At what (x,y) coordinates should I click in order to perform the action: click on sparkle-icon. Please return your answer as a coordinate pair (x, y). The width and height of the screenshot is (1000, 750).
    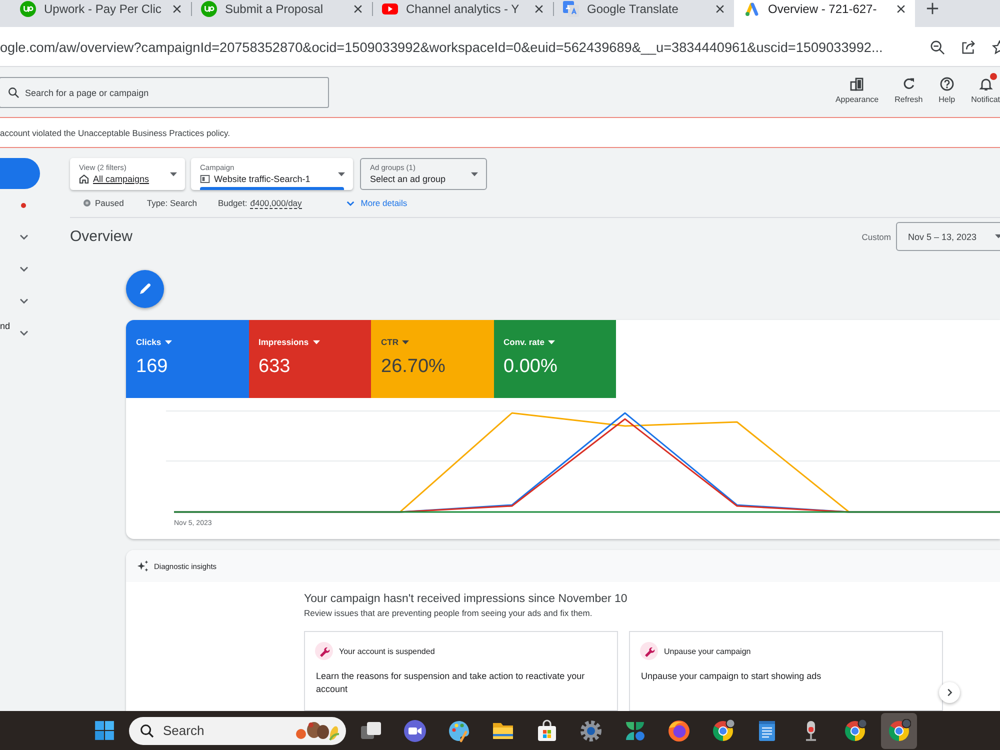
    Looking at the image, I should click on (143, 566).